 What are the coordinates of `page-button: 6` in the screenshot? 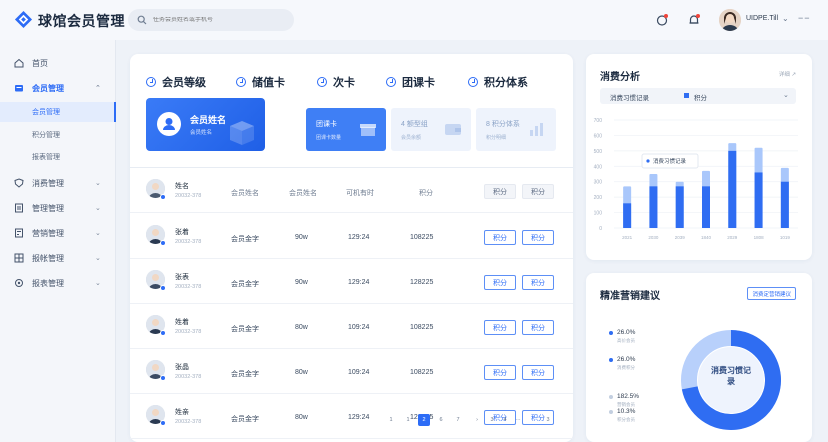 It's located at (441, 420).